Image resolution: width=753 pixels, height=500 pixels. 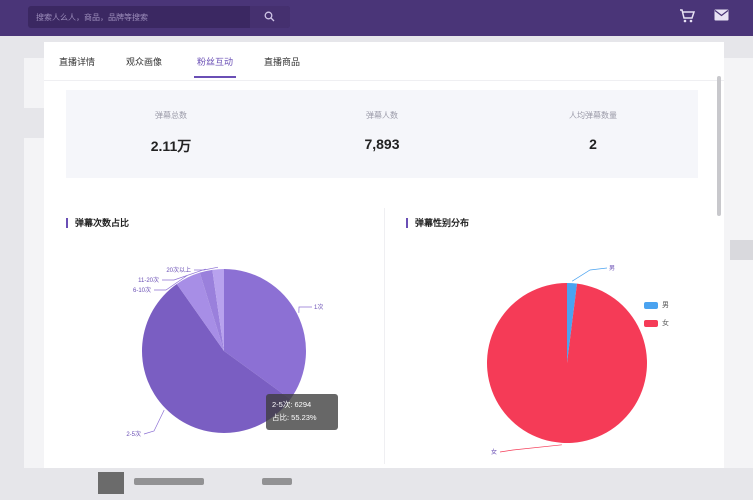 What do you see at coordinates (171, 115) in the screenshot?
I see `stat-label: 弹幕总数` at bounding box center [171, 115].